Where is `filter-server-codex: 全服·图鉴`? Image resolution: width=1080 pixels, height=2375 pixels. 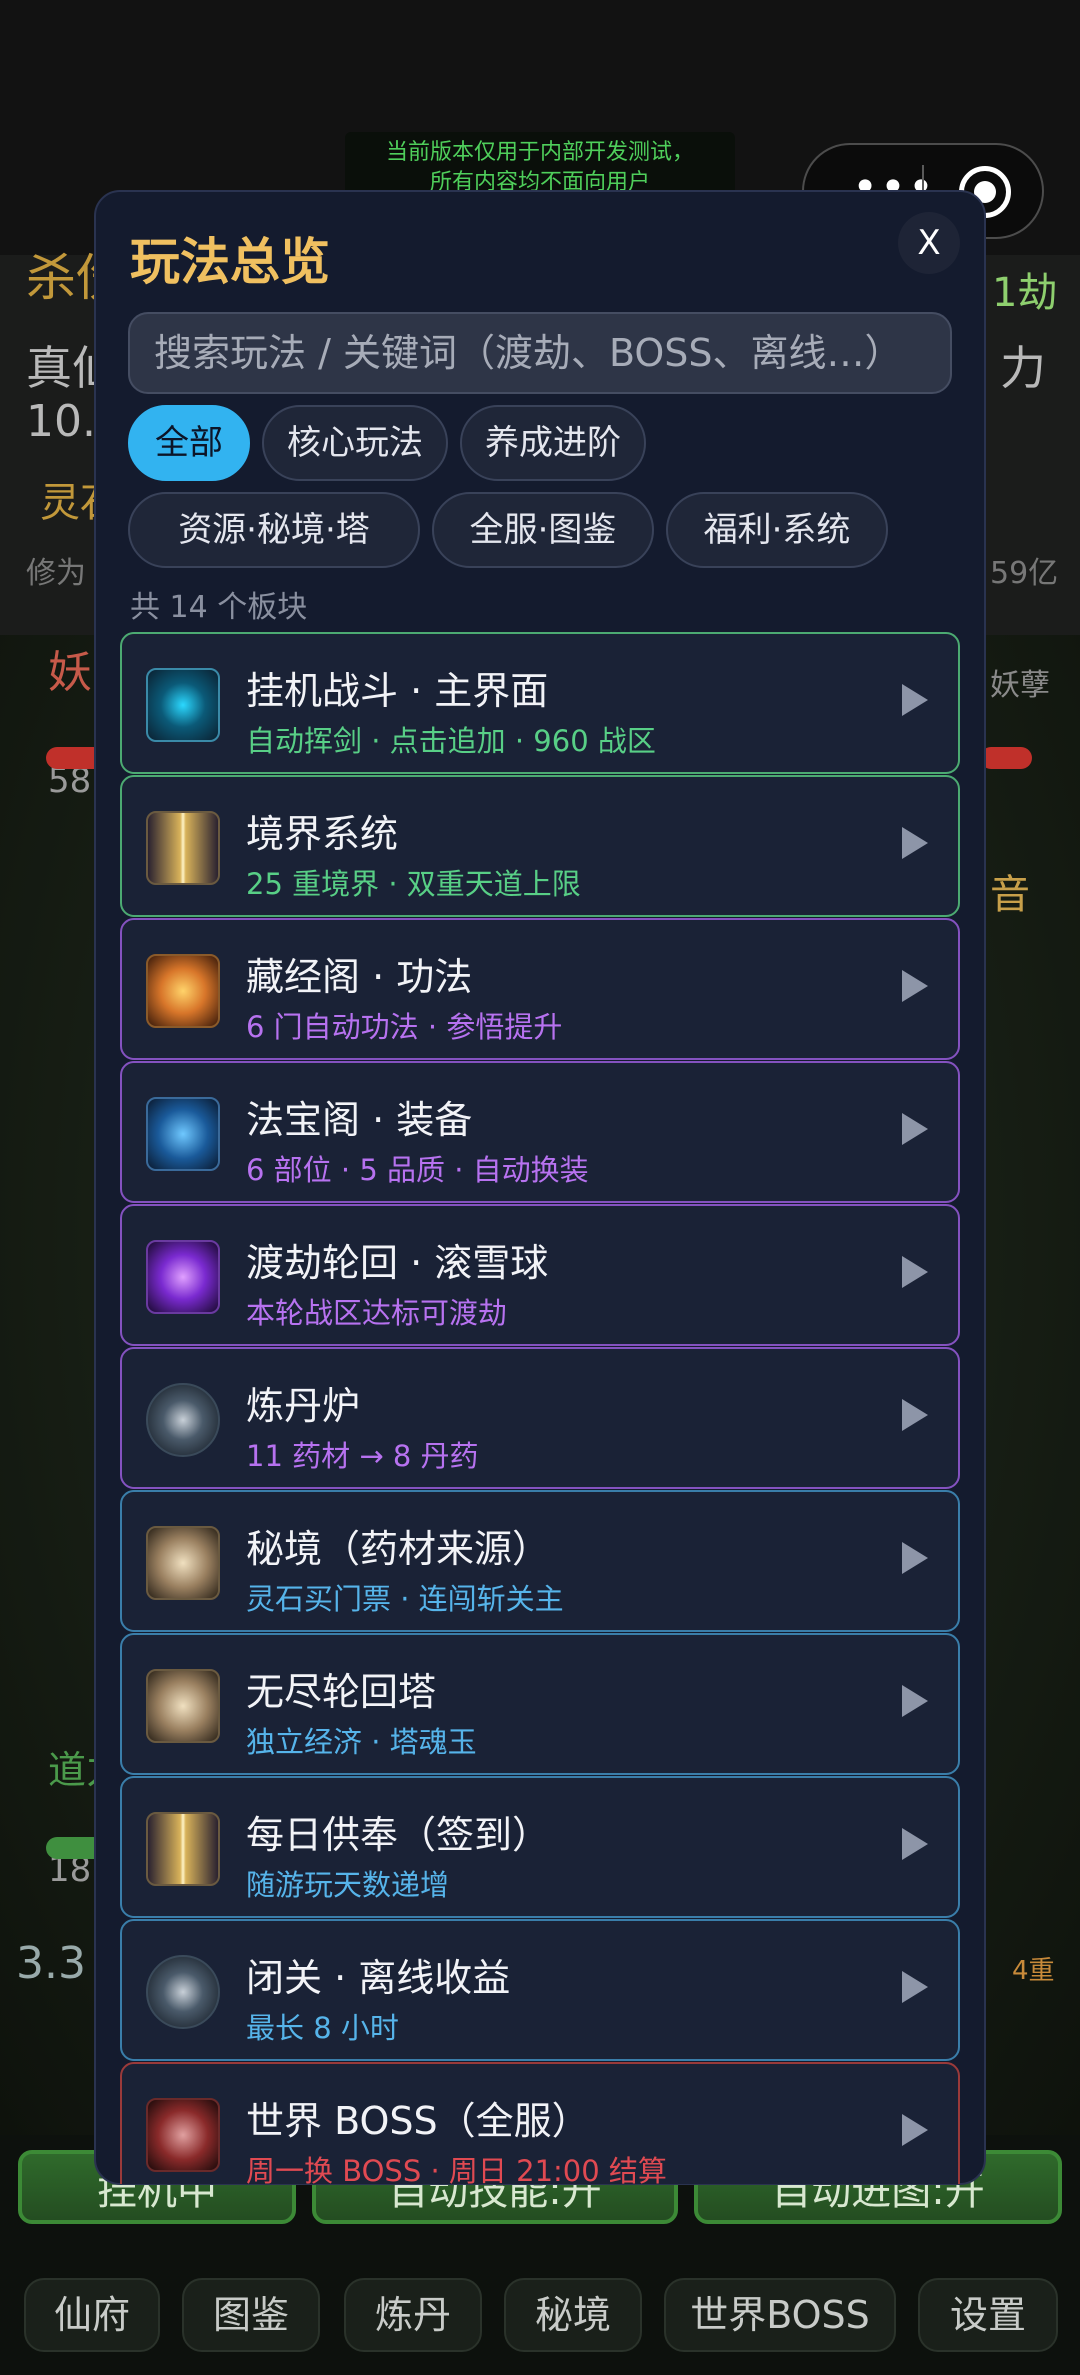 filter-server-codex: 全服·图鉴 is located at coordinates (543, 530).